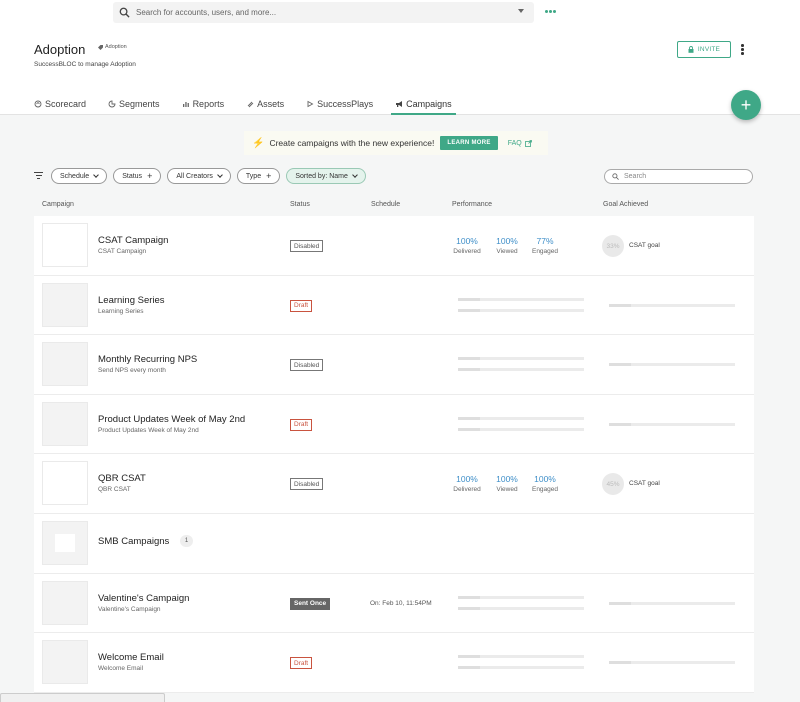 Image resolution: width=800 pixels, height=702 pixels. I want to click on tab-campaigns: Campaigns, so click(423, 105).